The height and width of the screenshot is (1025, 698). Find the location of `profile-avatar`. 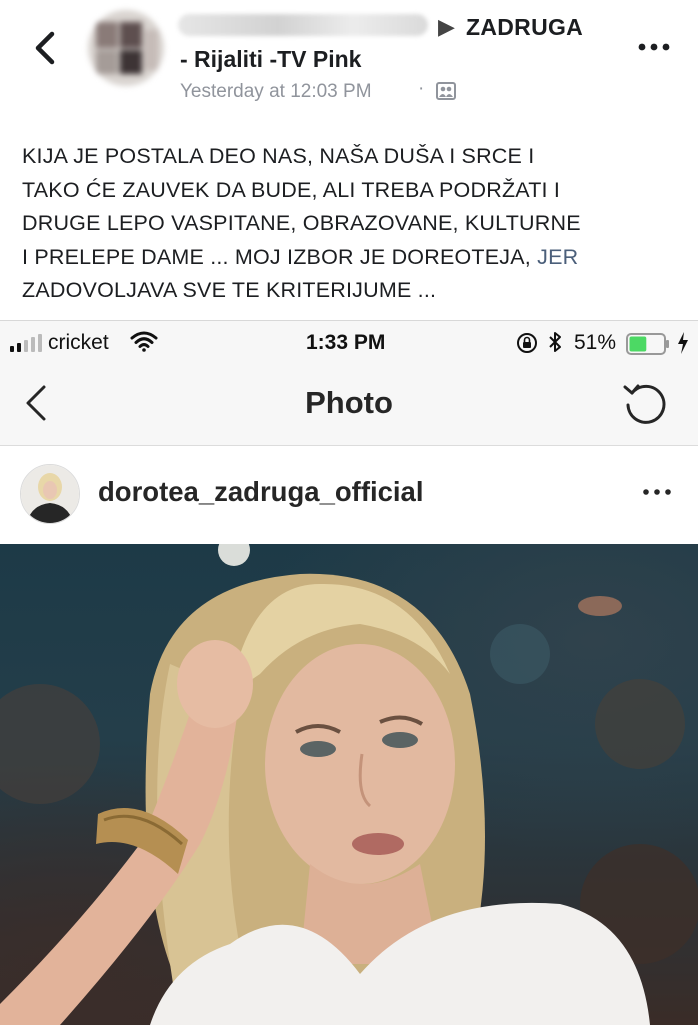

profile-avatar is located at coordinates (50, 494).